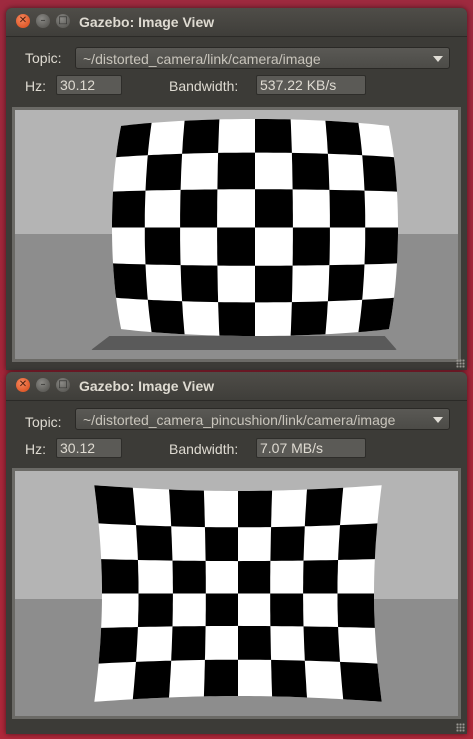 The image size is (473, 739). I want to click on topic-value: ~/distorted_camera/link/camera/image, so click(202, 59).